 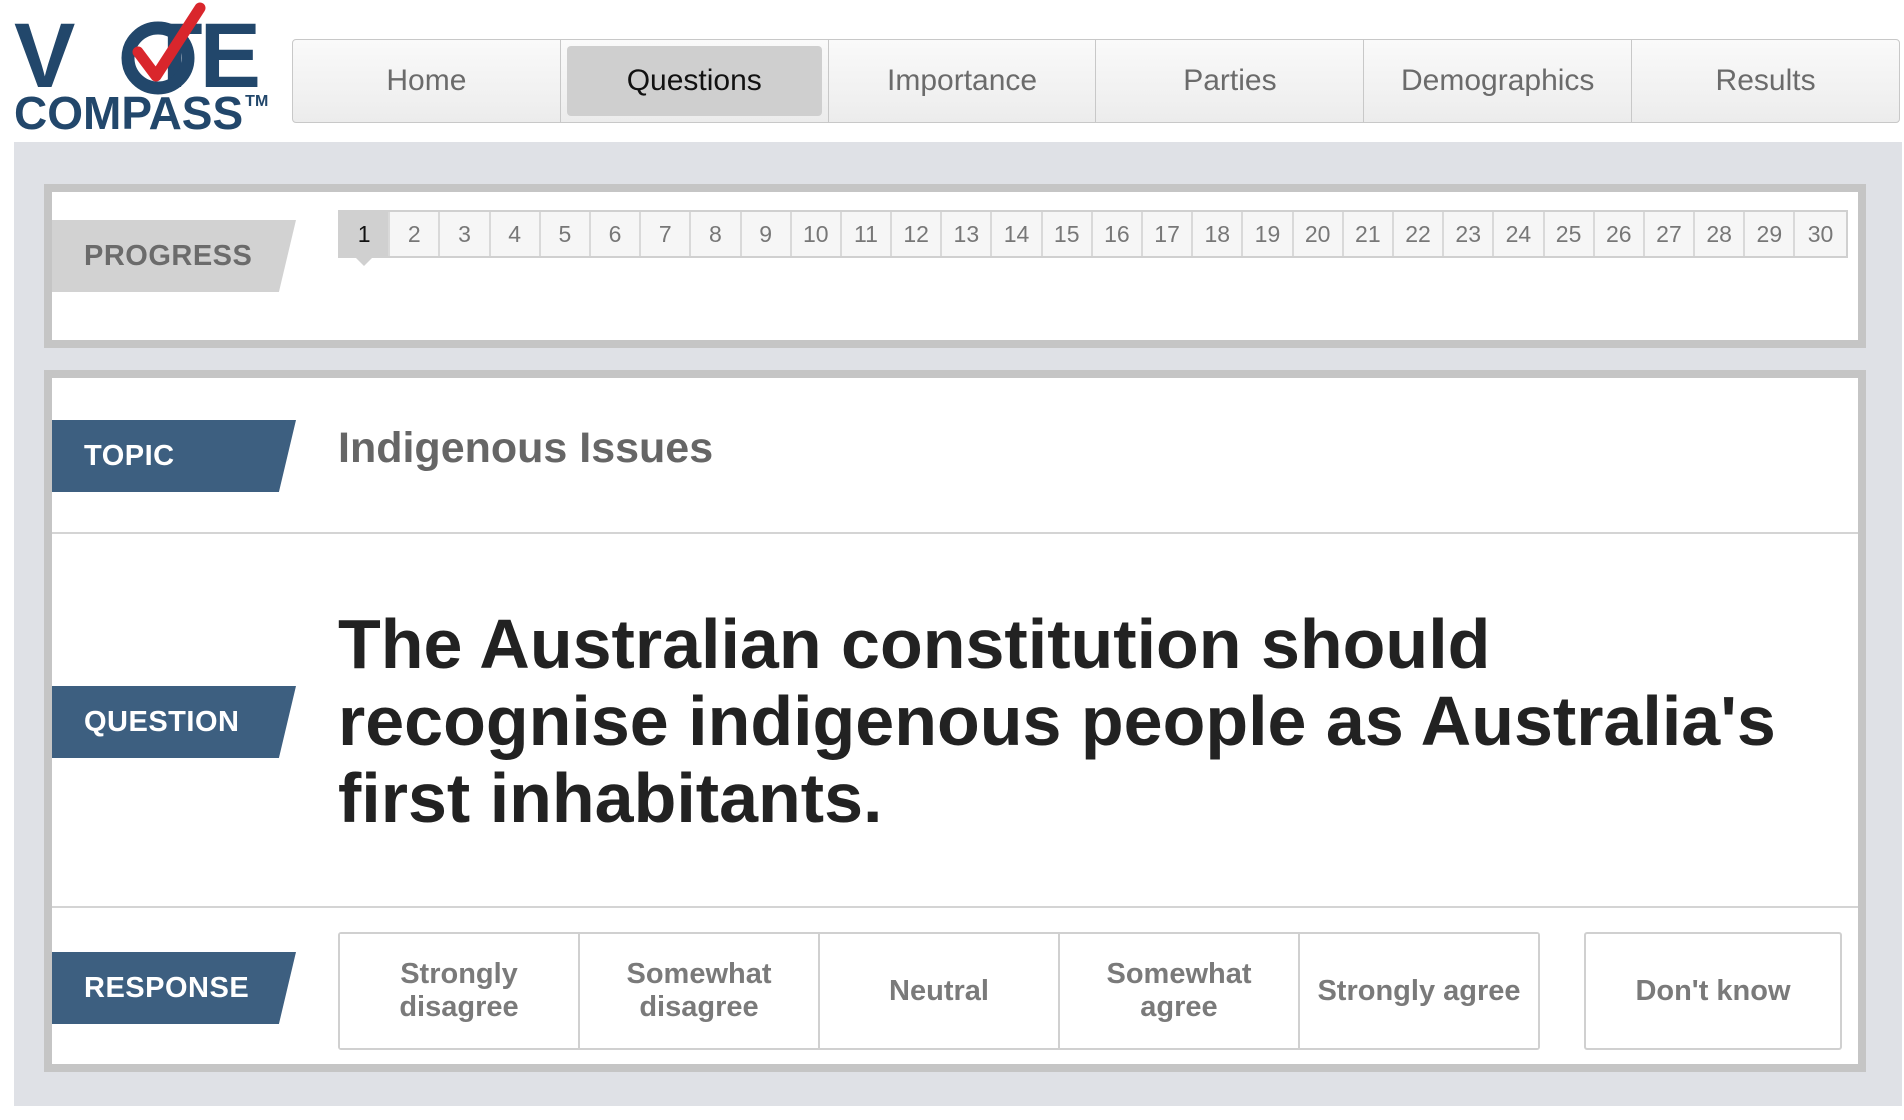 I want to click on nav-parties: Parties, so click(x=1230, y=81).